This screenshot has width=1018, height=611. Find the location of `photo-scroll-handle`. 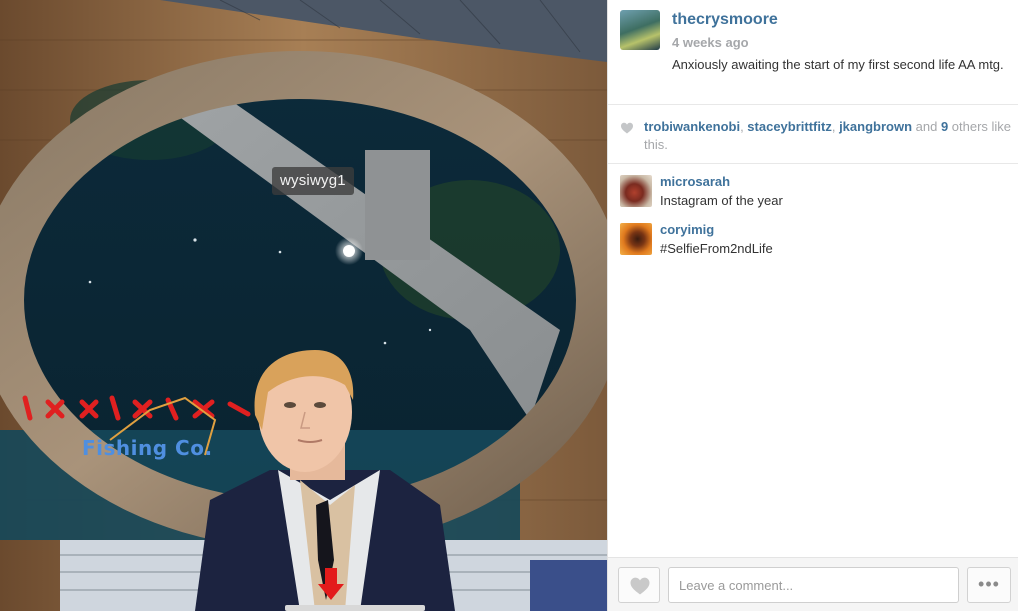

photo-scroll-handle is located at coordinates (355, 608).